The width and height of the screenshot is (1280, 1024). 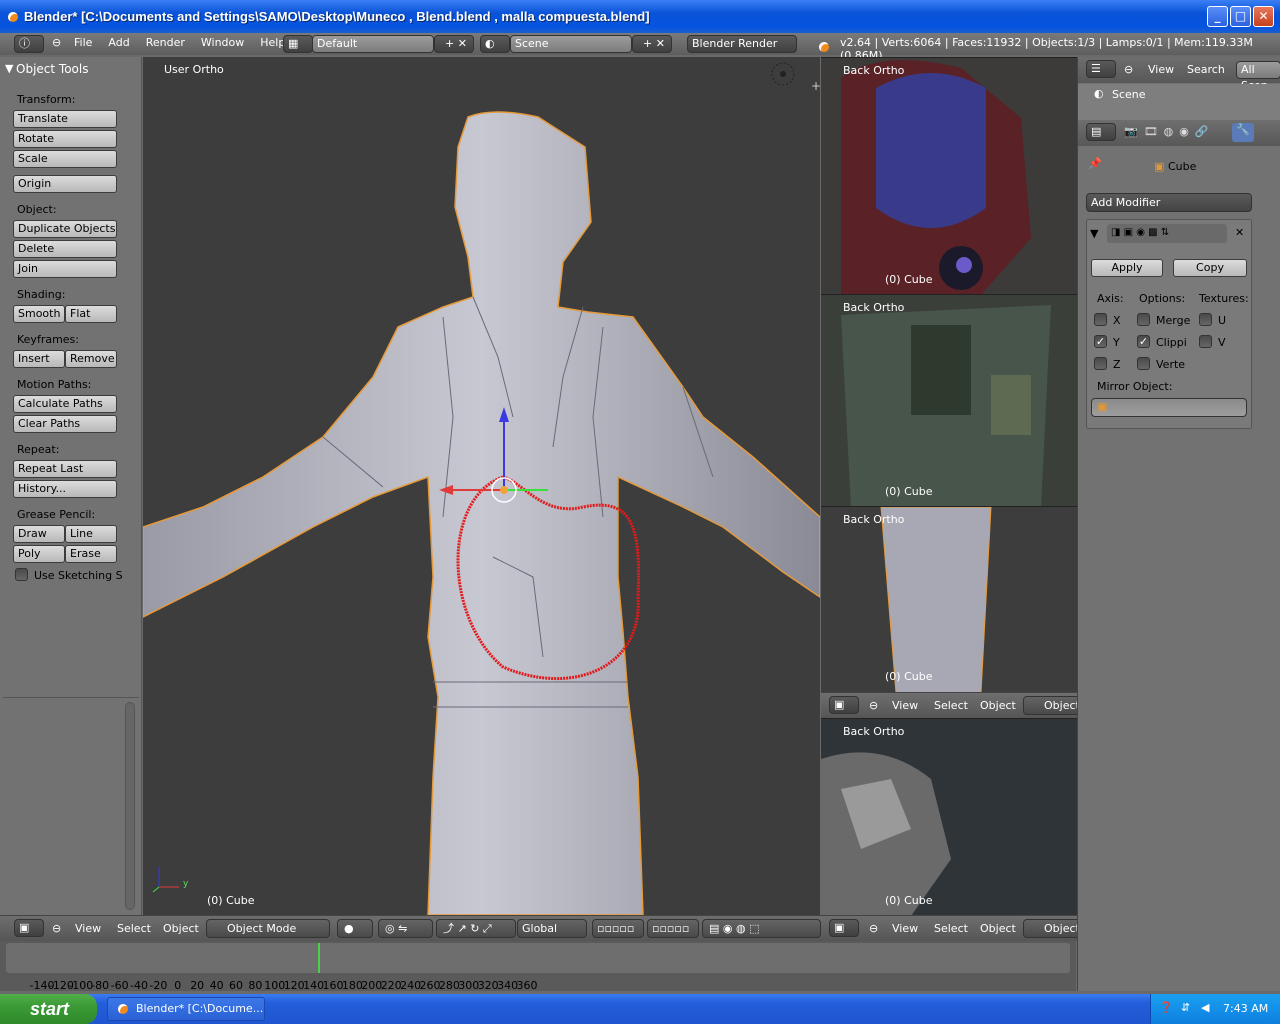 I want to click on outliner-menu-view: View, so click(x=1161, y=69).